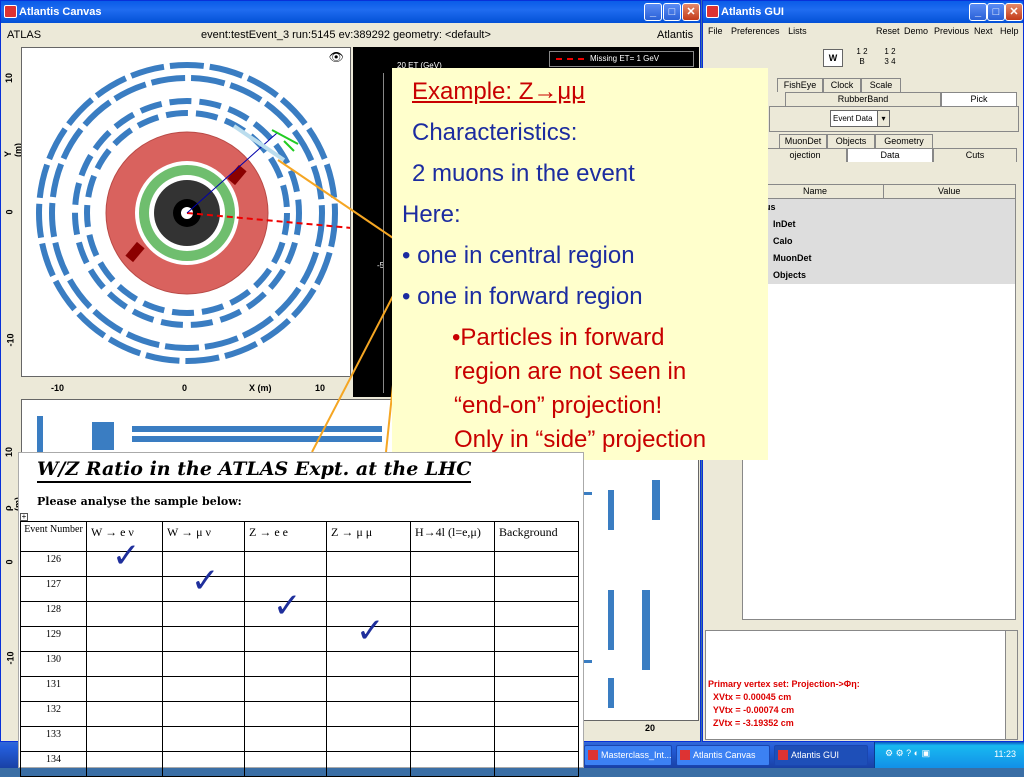 The width and height of the screenshot is (1024, 777). I want to click on tab-projection: ojection, so click(805, 155).